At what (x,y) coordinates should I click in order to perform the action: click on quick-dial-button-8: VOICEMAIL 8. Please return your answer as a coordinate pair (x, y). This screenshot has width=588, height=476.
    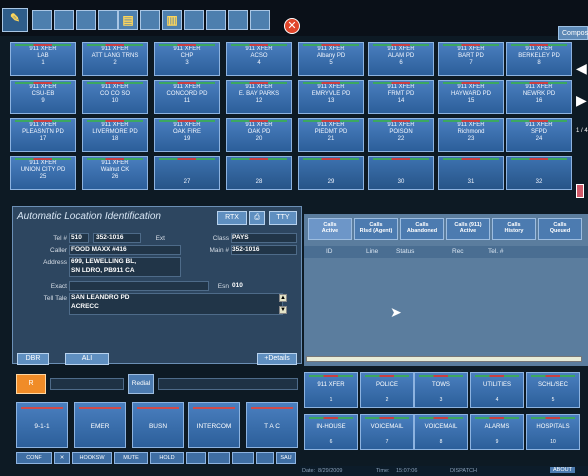
    Looking at the image, I should click on (441, 432).